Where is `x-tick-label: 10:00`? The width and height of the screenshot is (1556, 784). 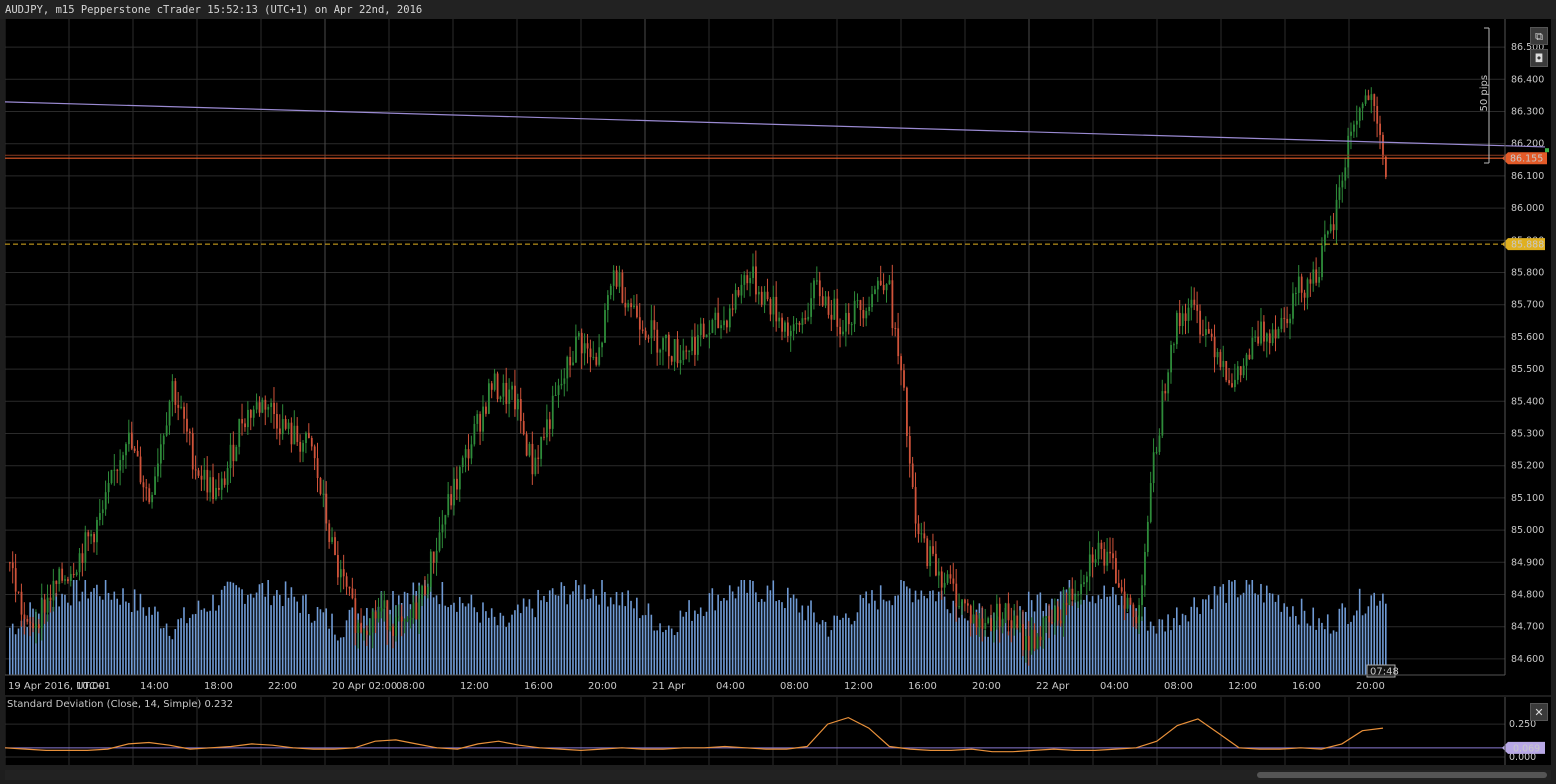 x-tick-label: 10:00 is located at coordinates (90, 686).